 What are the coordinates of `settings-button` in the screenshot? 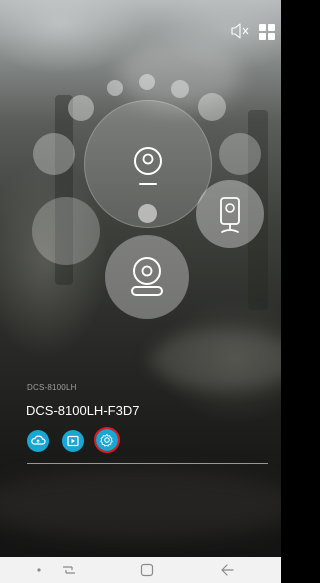 It's located at (107, 440).